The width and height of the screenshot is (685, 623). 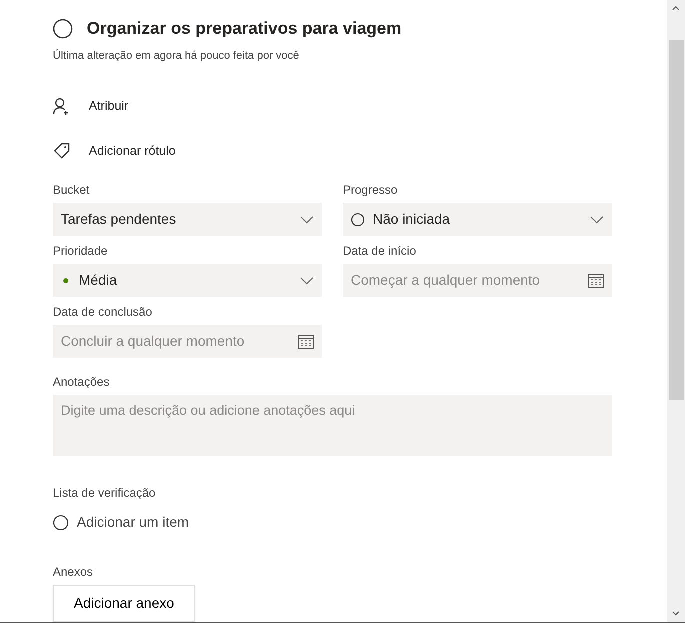 What do you see at coordinates (82, 382) in the screenshot?
I see `notes-label: Anotações` at bounding box center [82, 382].